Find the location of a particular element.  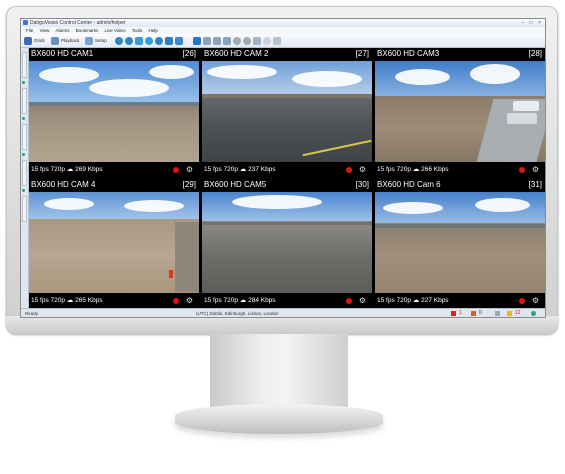

playback-button: Playback is located at coordinates (65, 40).